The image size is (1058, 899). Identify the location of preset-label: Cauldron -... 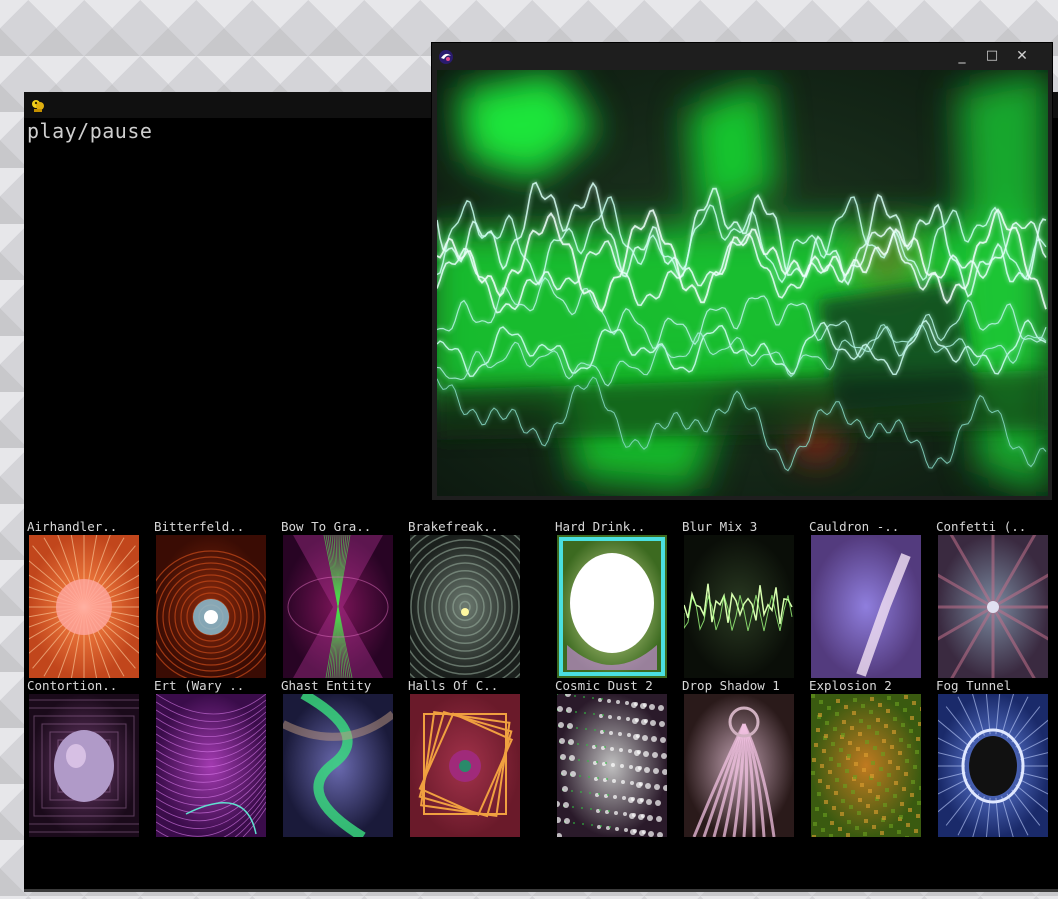
(854, 526).